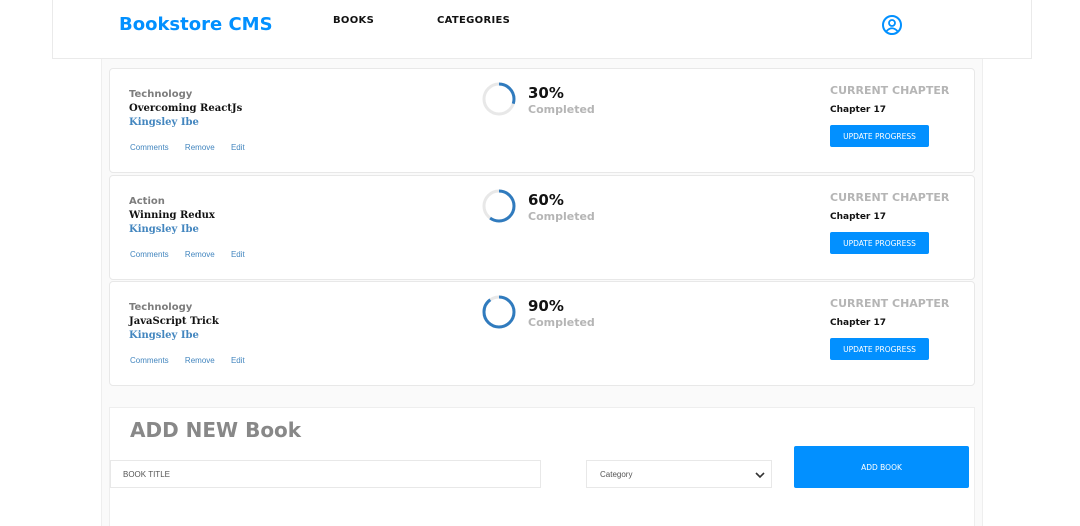 The width and height of the screenshot is (1080, 526). What do you see at coordinates (196, 24) in the screenshot?
I see `app-logo: Bookstore CMS` at bounding box center [196, 24].